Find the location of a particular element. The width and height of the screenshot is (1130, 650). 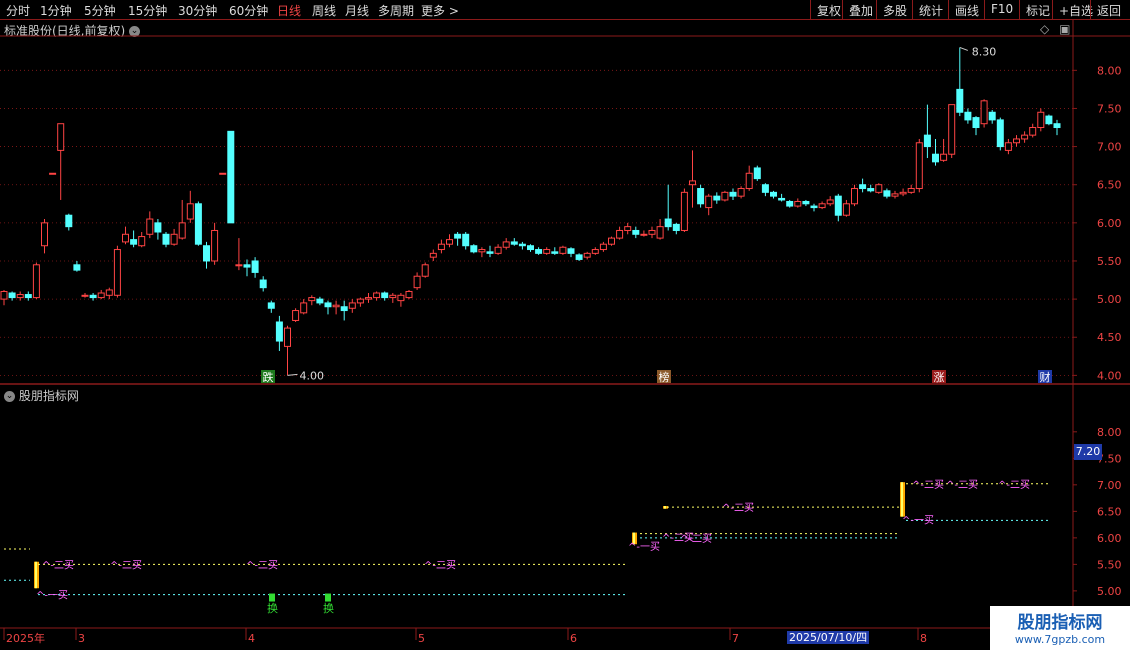

time-label: 5 is located at coordinates (421, 638).